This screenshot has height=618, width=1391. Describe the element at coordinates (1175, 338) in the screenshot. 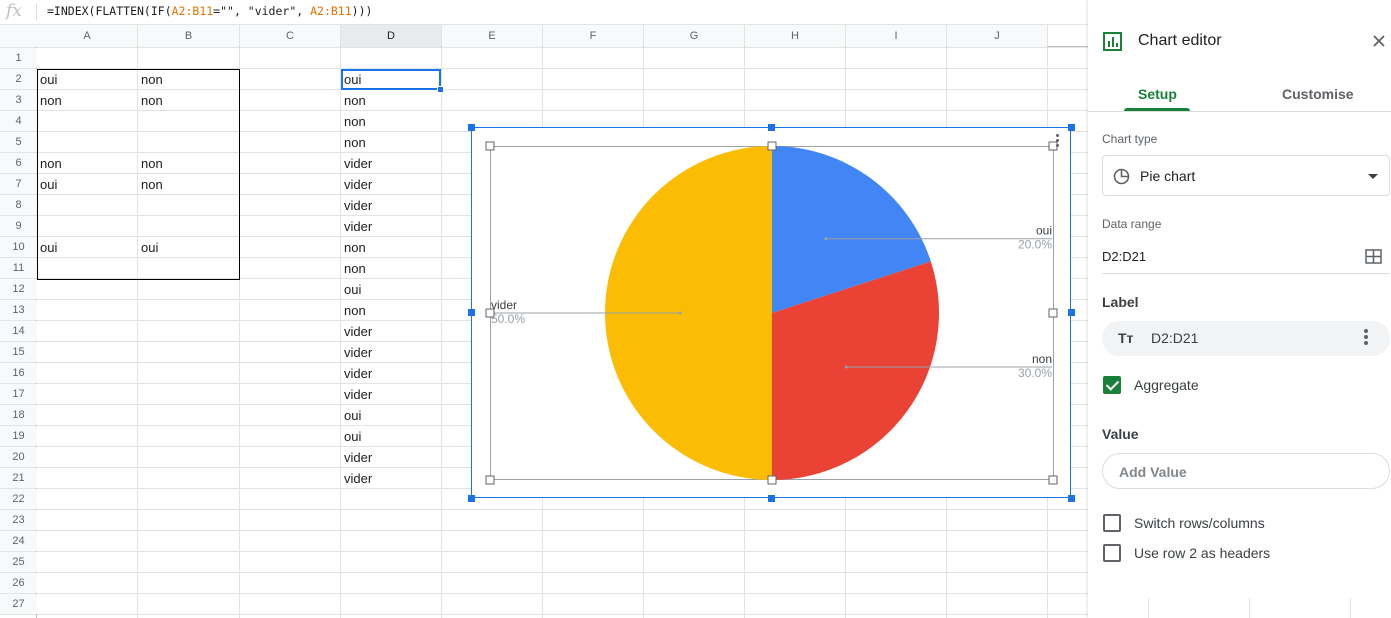

I see `label-value: D2:D21` at that location.